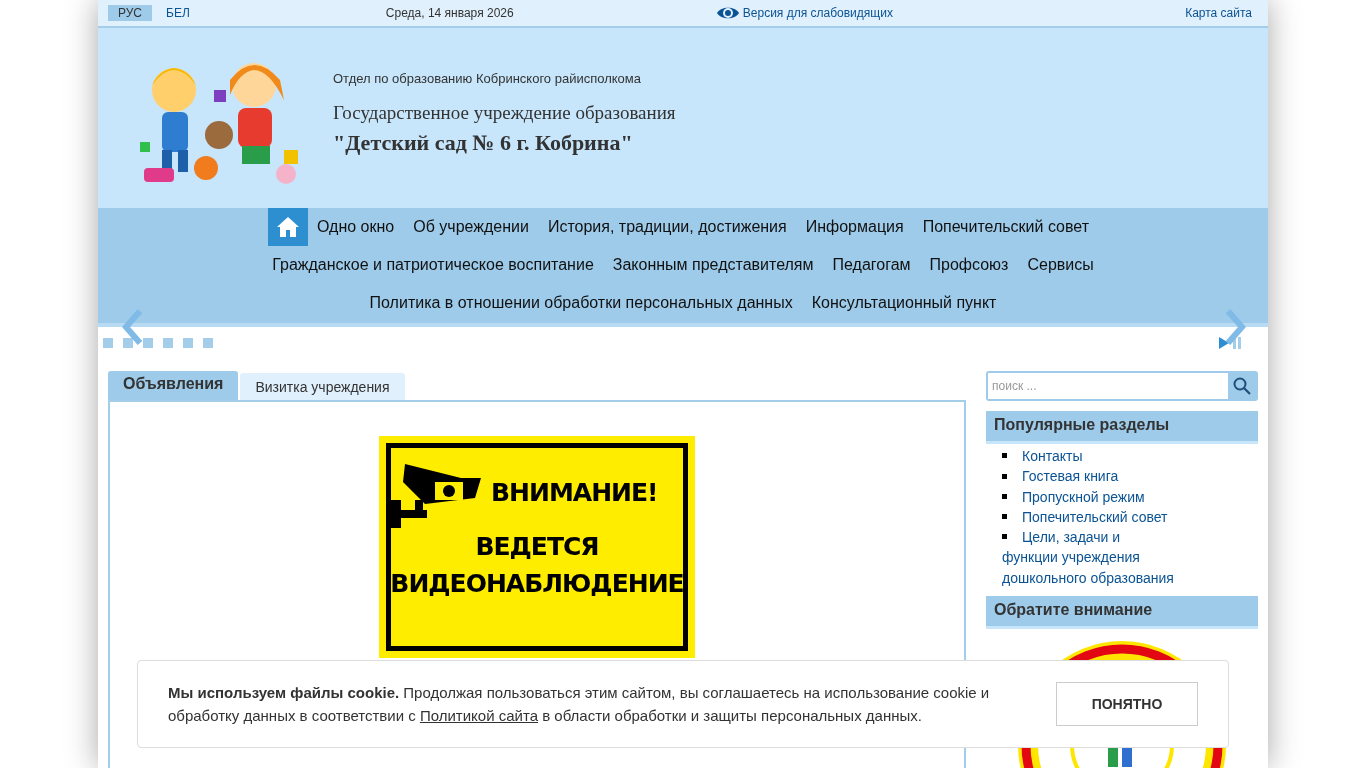 The image size is (1366, 768). What do you see at coordinates (667, 227) in the screenshot?
I see `nav-menu-item: История, традиции, достижения` at bounding box center [667, 227].